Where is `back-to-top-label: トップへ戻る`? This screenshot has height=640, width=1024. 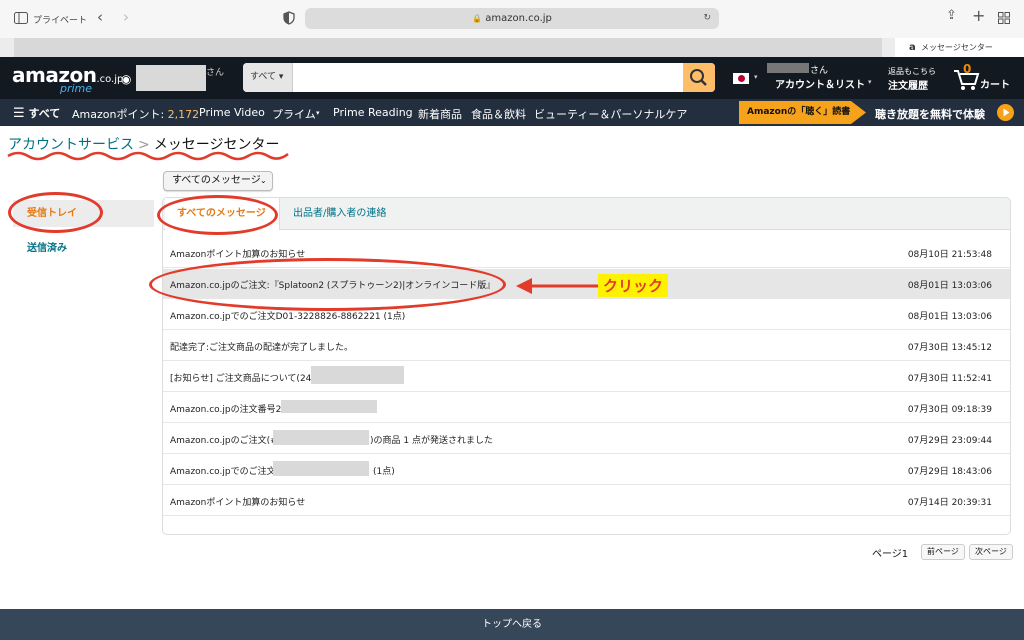 back-to-top-label: トップへ戻る is located at coordinates (512, 624).